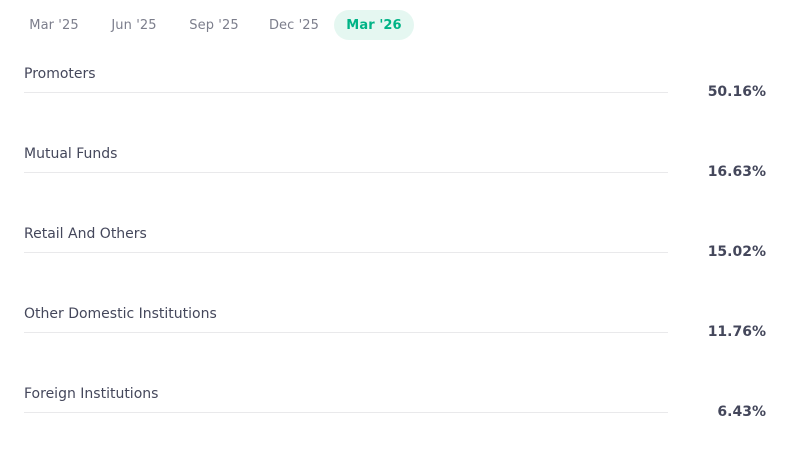  Describe the element at coordinates (54, 25) in the screenshot. I see `tab-mar-25: Mar '25` at that location.